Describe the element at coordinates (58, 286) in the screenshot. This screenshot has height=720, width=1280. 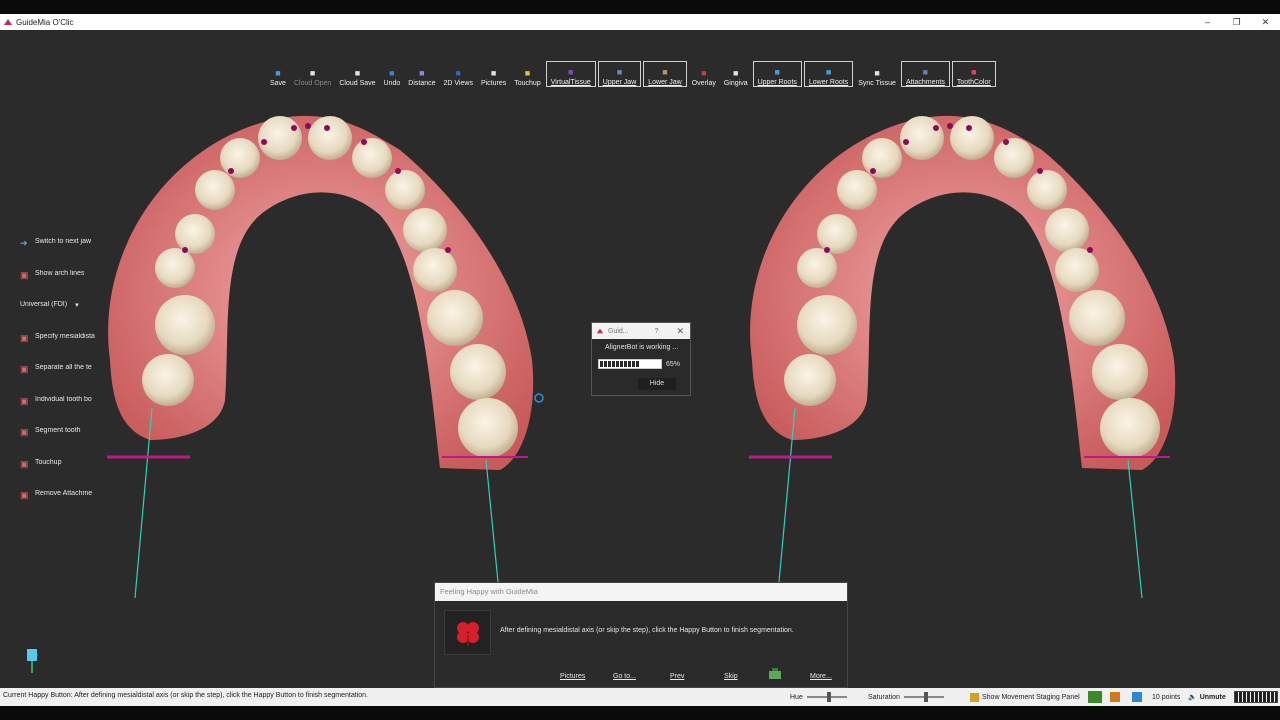
I see `side-item-1: ▣ Show arch lines` at that location.